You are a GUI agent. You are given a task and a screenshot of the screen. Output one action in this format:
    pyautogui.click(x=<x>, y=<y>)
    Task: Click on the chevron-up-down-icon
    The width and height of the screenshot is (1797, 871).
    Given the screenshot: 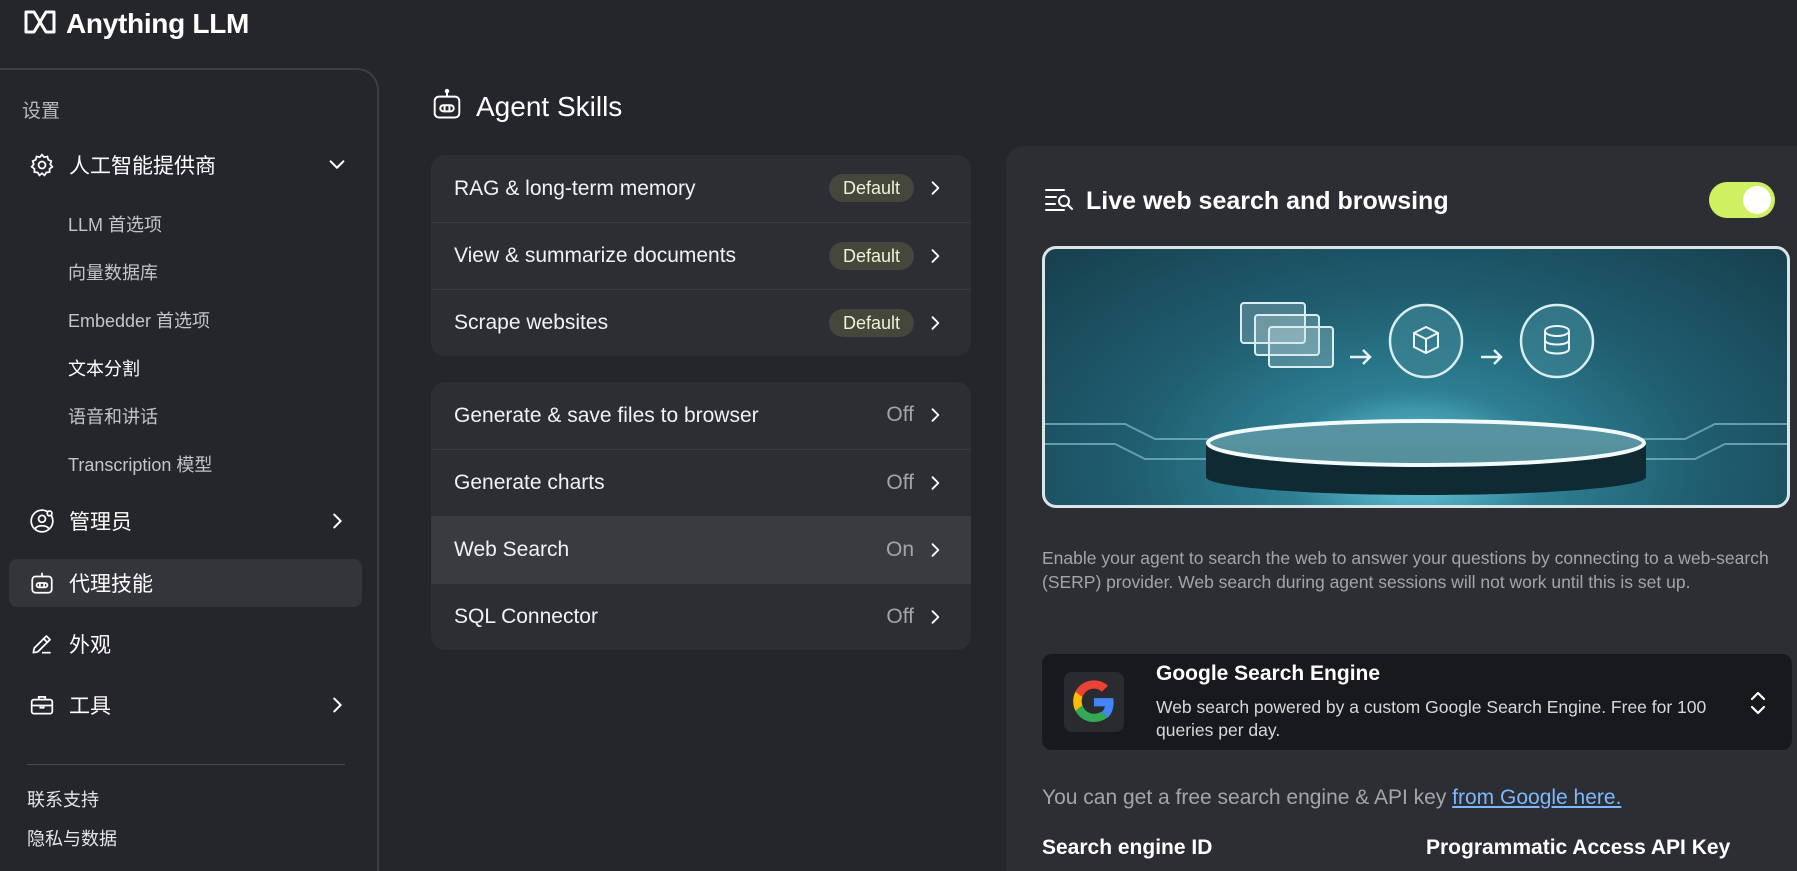 What is the action you would take?
    pyautogui.click(x=1758, y=703)
    